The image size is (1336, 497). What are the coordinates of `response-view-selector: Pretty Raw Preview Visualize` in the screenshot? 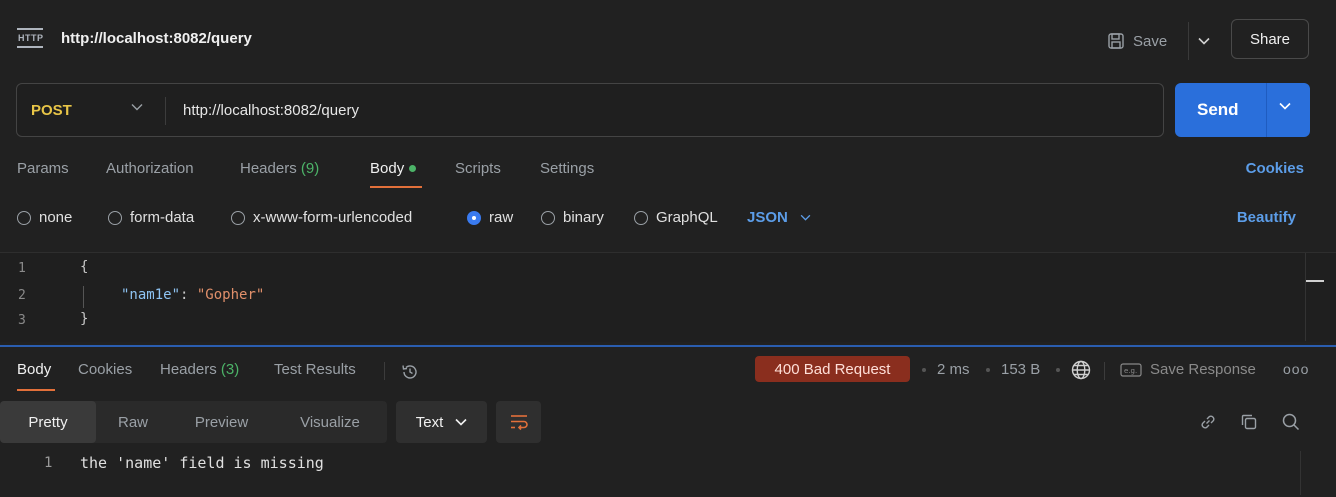 It's located at (193, 422).